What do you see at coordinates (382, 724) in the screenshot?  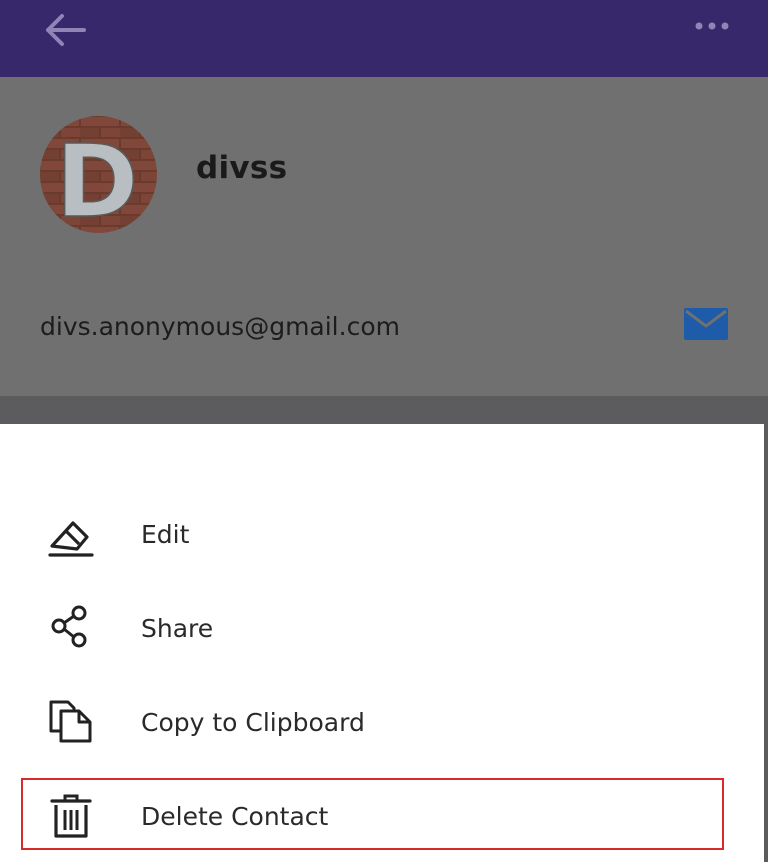 I see `menu-item-copy-to-clipboard: Copy to Clipboard` at bounding box center [382, 724].